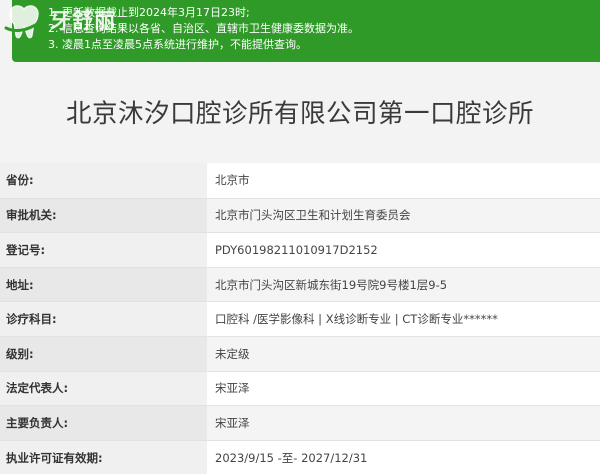 The width and height of the screenshot is (600, 474). What do you see at coordinates (299, 114) in the screenshot?
I see `page-title: 北京沐汐口腔诊所有限公司第一口腔诊所` at bounding box center [299, 114].